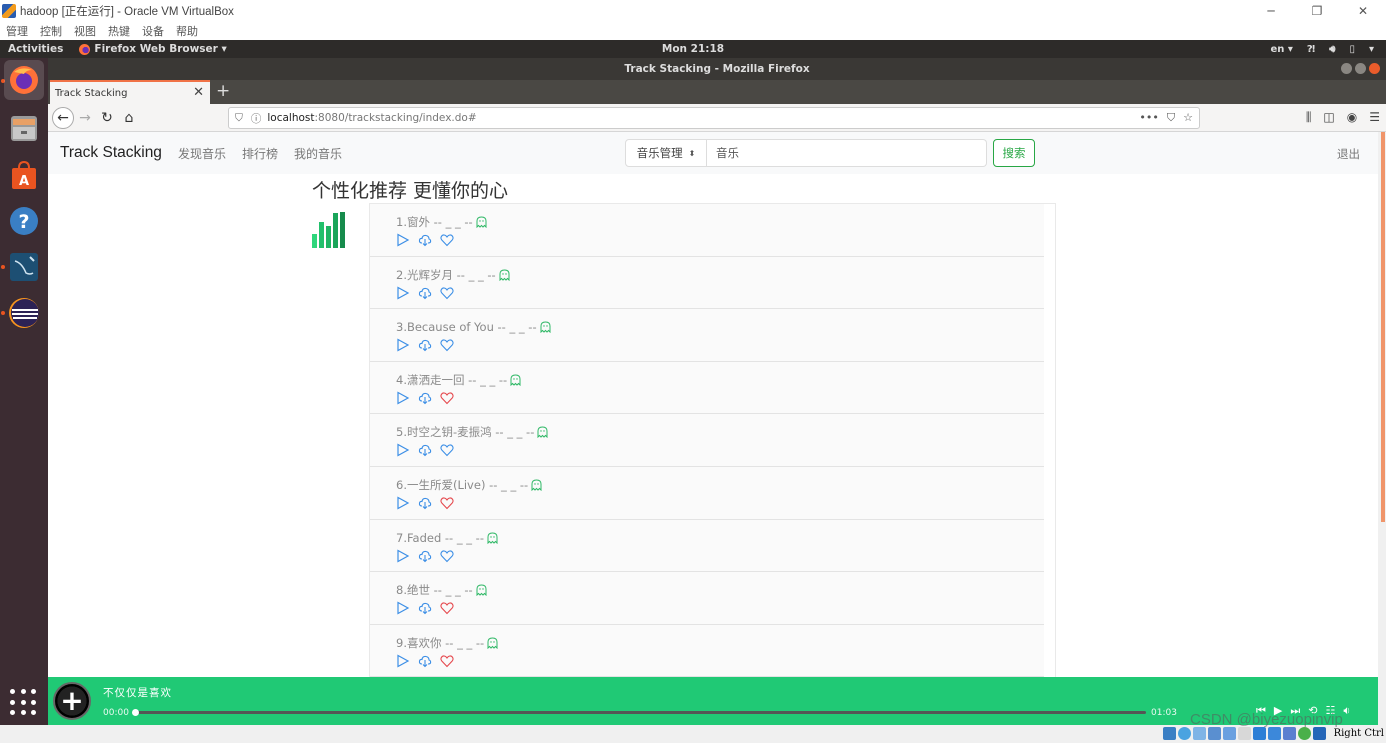  I want to click on progress-knob, so click(135, 712).